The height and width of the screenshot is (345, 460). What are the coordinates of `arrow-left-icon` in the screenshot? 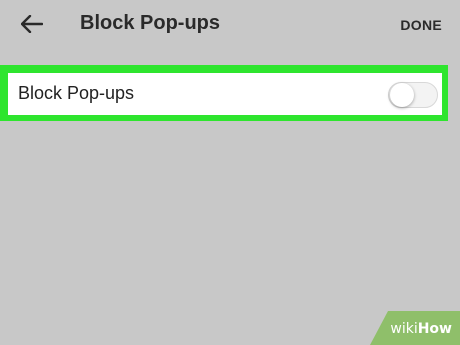 It's located at (32, 24).